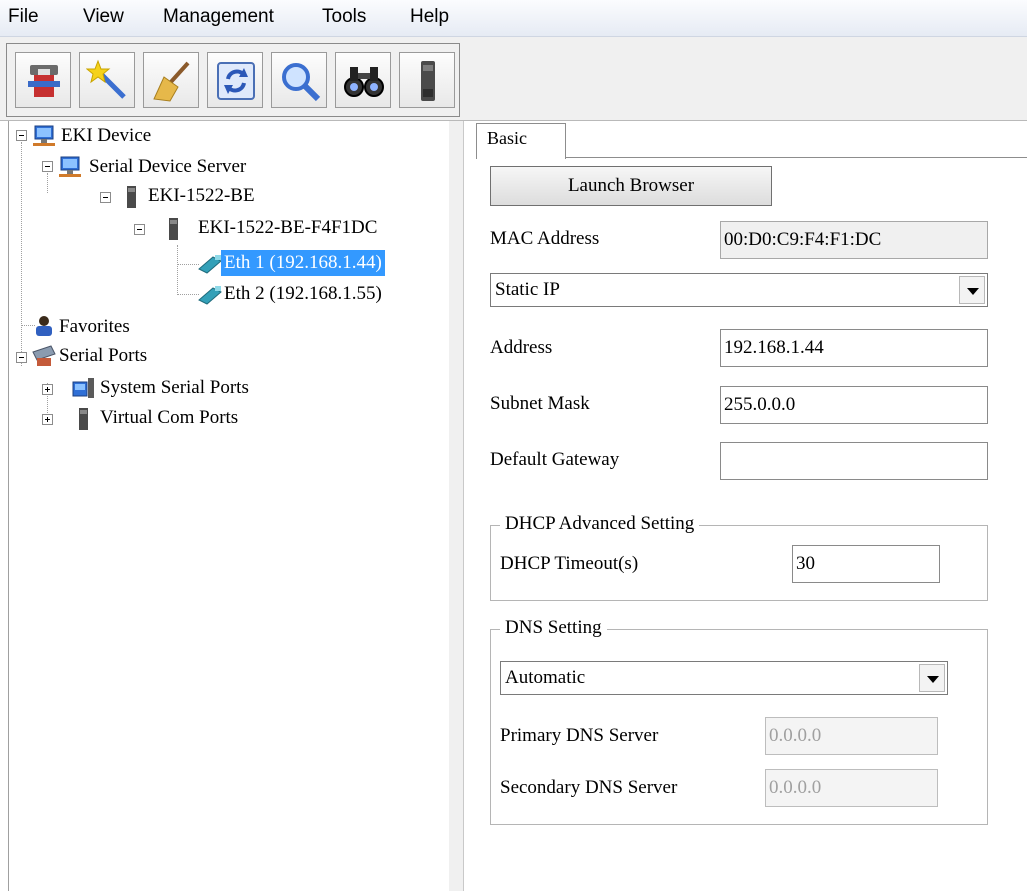 The image size is (1027, 891). What do you see at coordinates (545, 677) in the screenshot?
I see `dns-mode-value: Automatic` at bounding box center [545, 677].